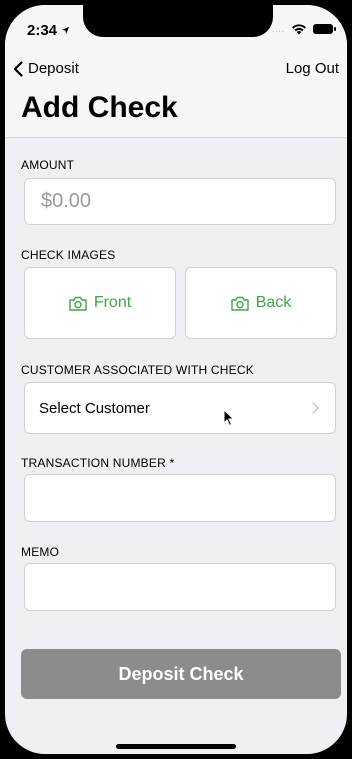 This screenshot has width=352, height=759. I want to click on check-images-label: CHECK IMAGES, so click(68, 255).